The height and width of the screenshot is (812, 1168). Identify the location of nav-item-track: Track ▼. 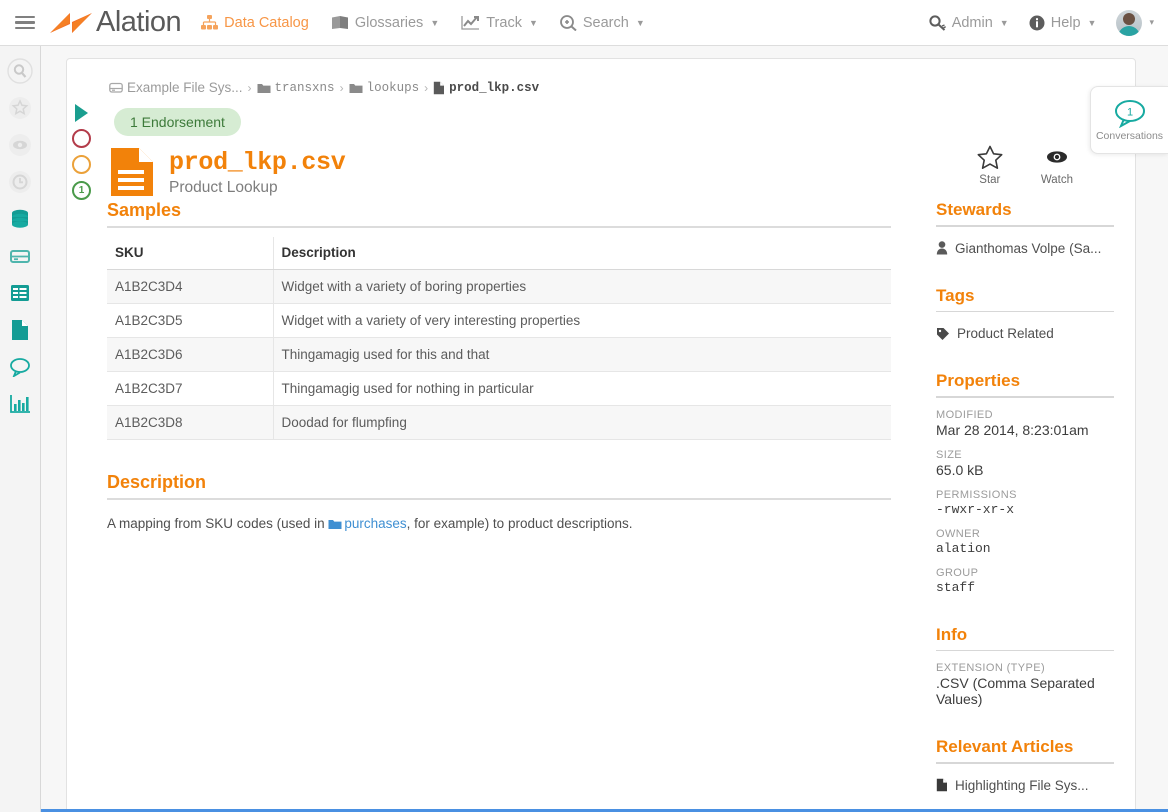
(499, 23).